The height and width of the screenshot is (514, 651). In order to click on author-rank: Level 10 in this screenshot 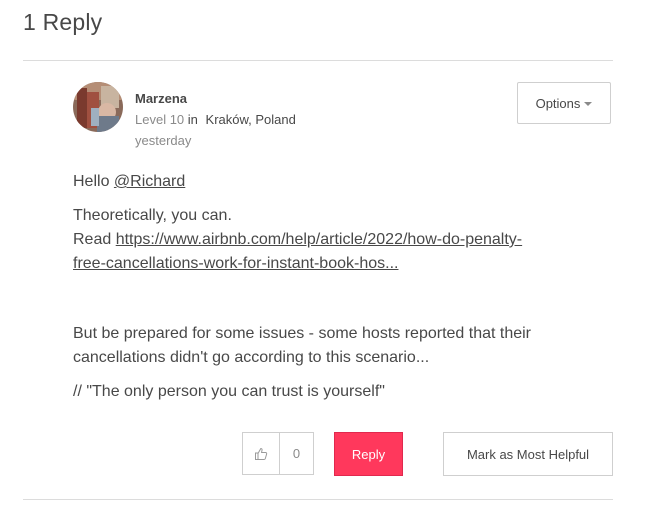, I will do `click(159, 119)`.